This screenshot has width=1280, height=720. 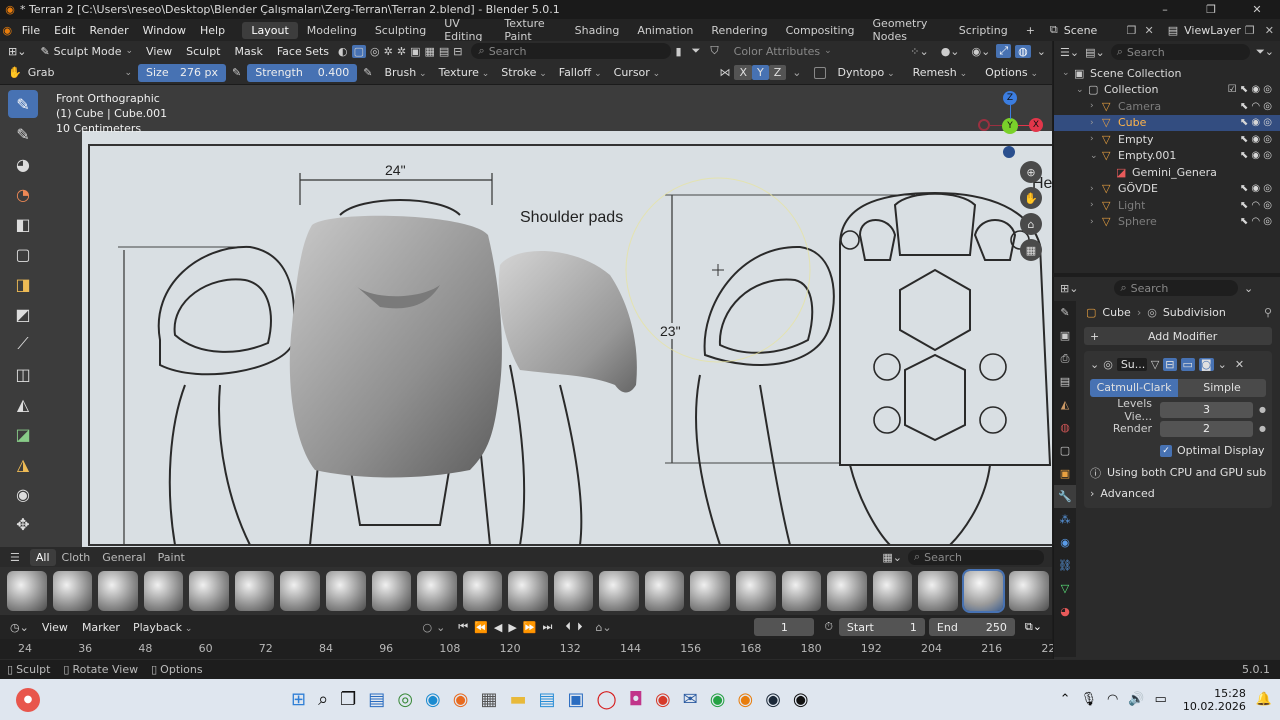 I want to click on cursor-dropdown: Cursor, so click(x=637, y=72).